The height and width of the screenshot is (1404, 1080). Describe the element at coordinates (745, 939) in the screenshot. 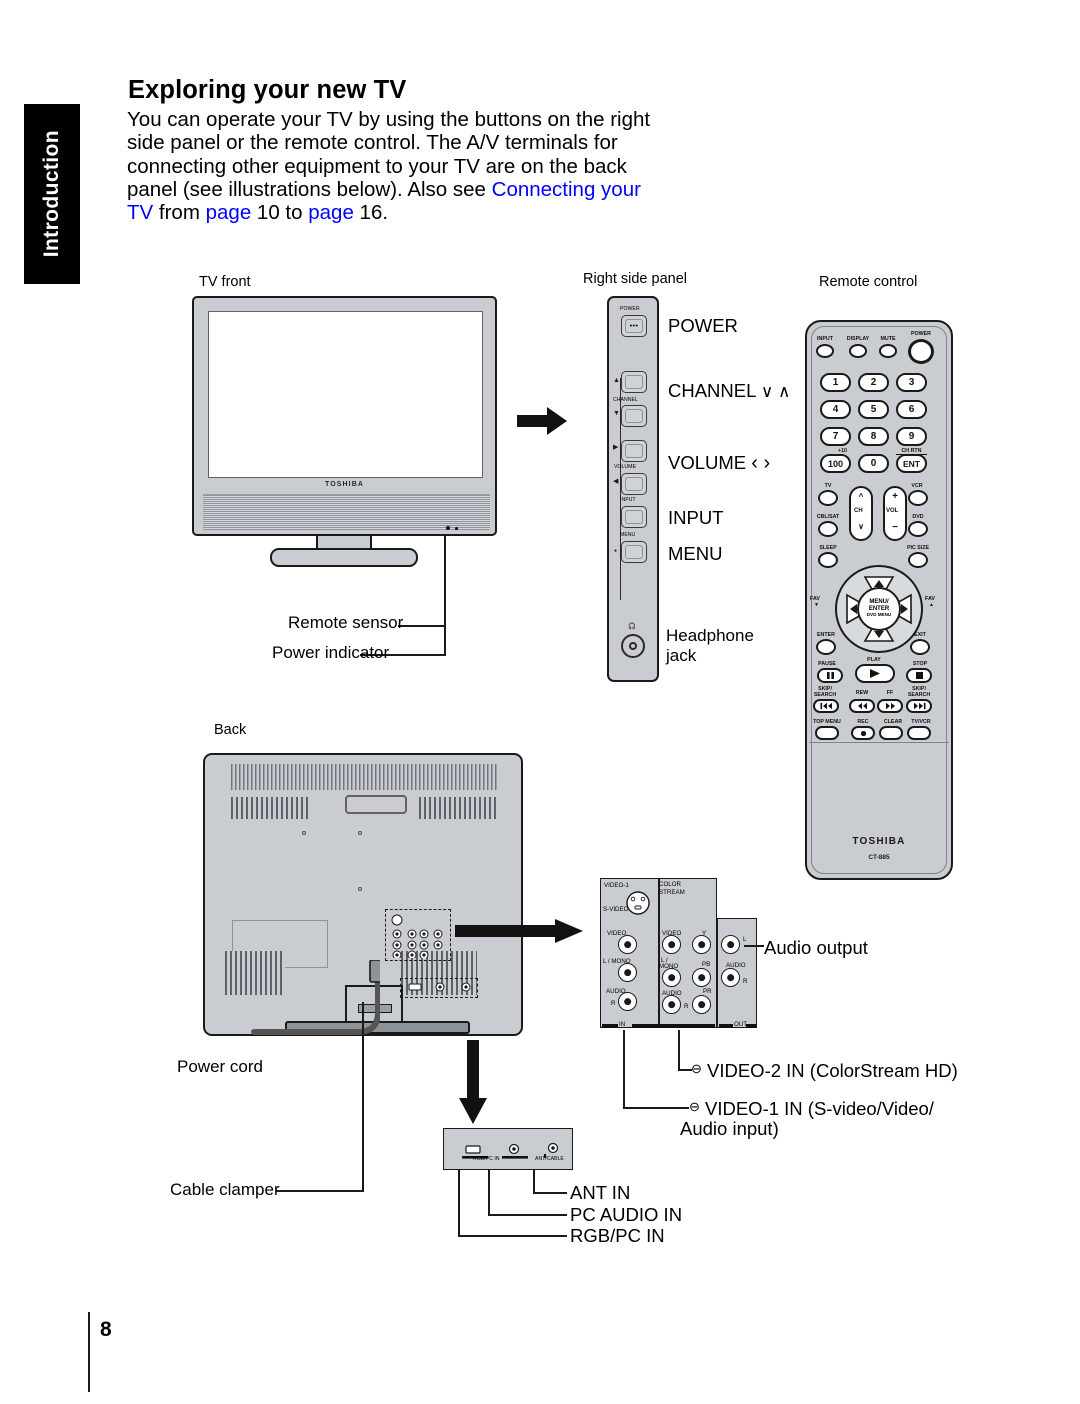

I see `audio-out-l-label: L` at that location.